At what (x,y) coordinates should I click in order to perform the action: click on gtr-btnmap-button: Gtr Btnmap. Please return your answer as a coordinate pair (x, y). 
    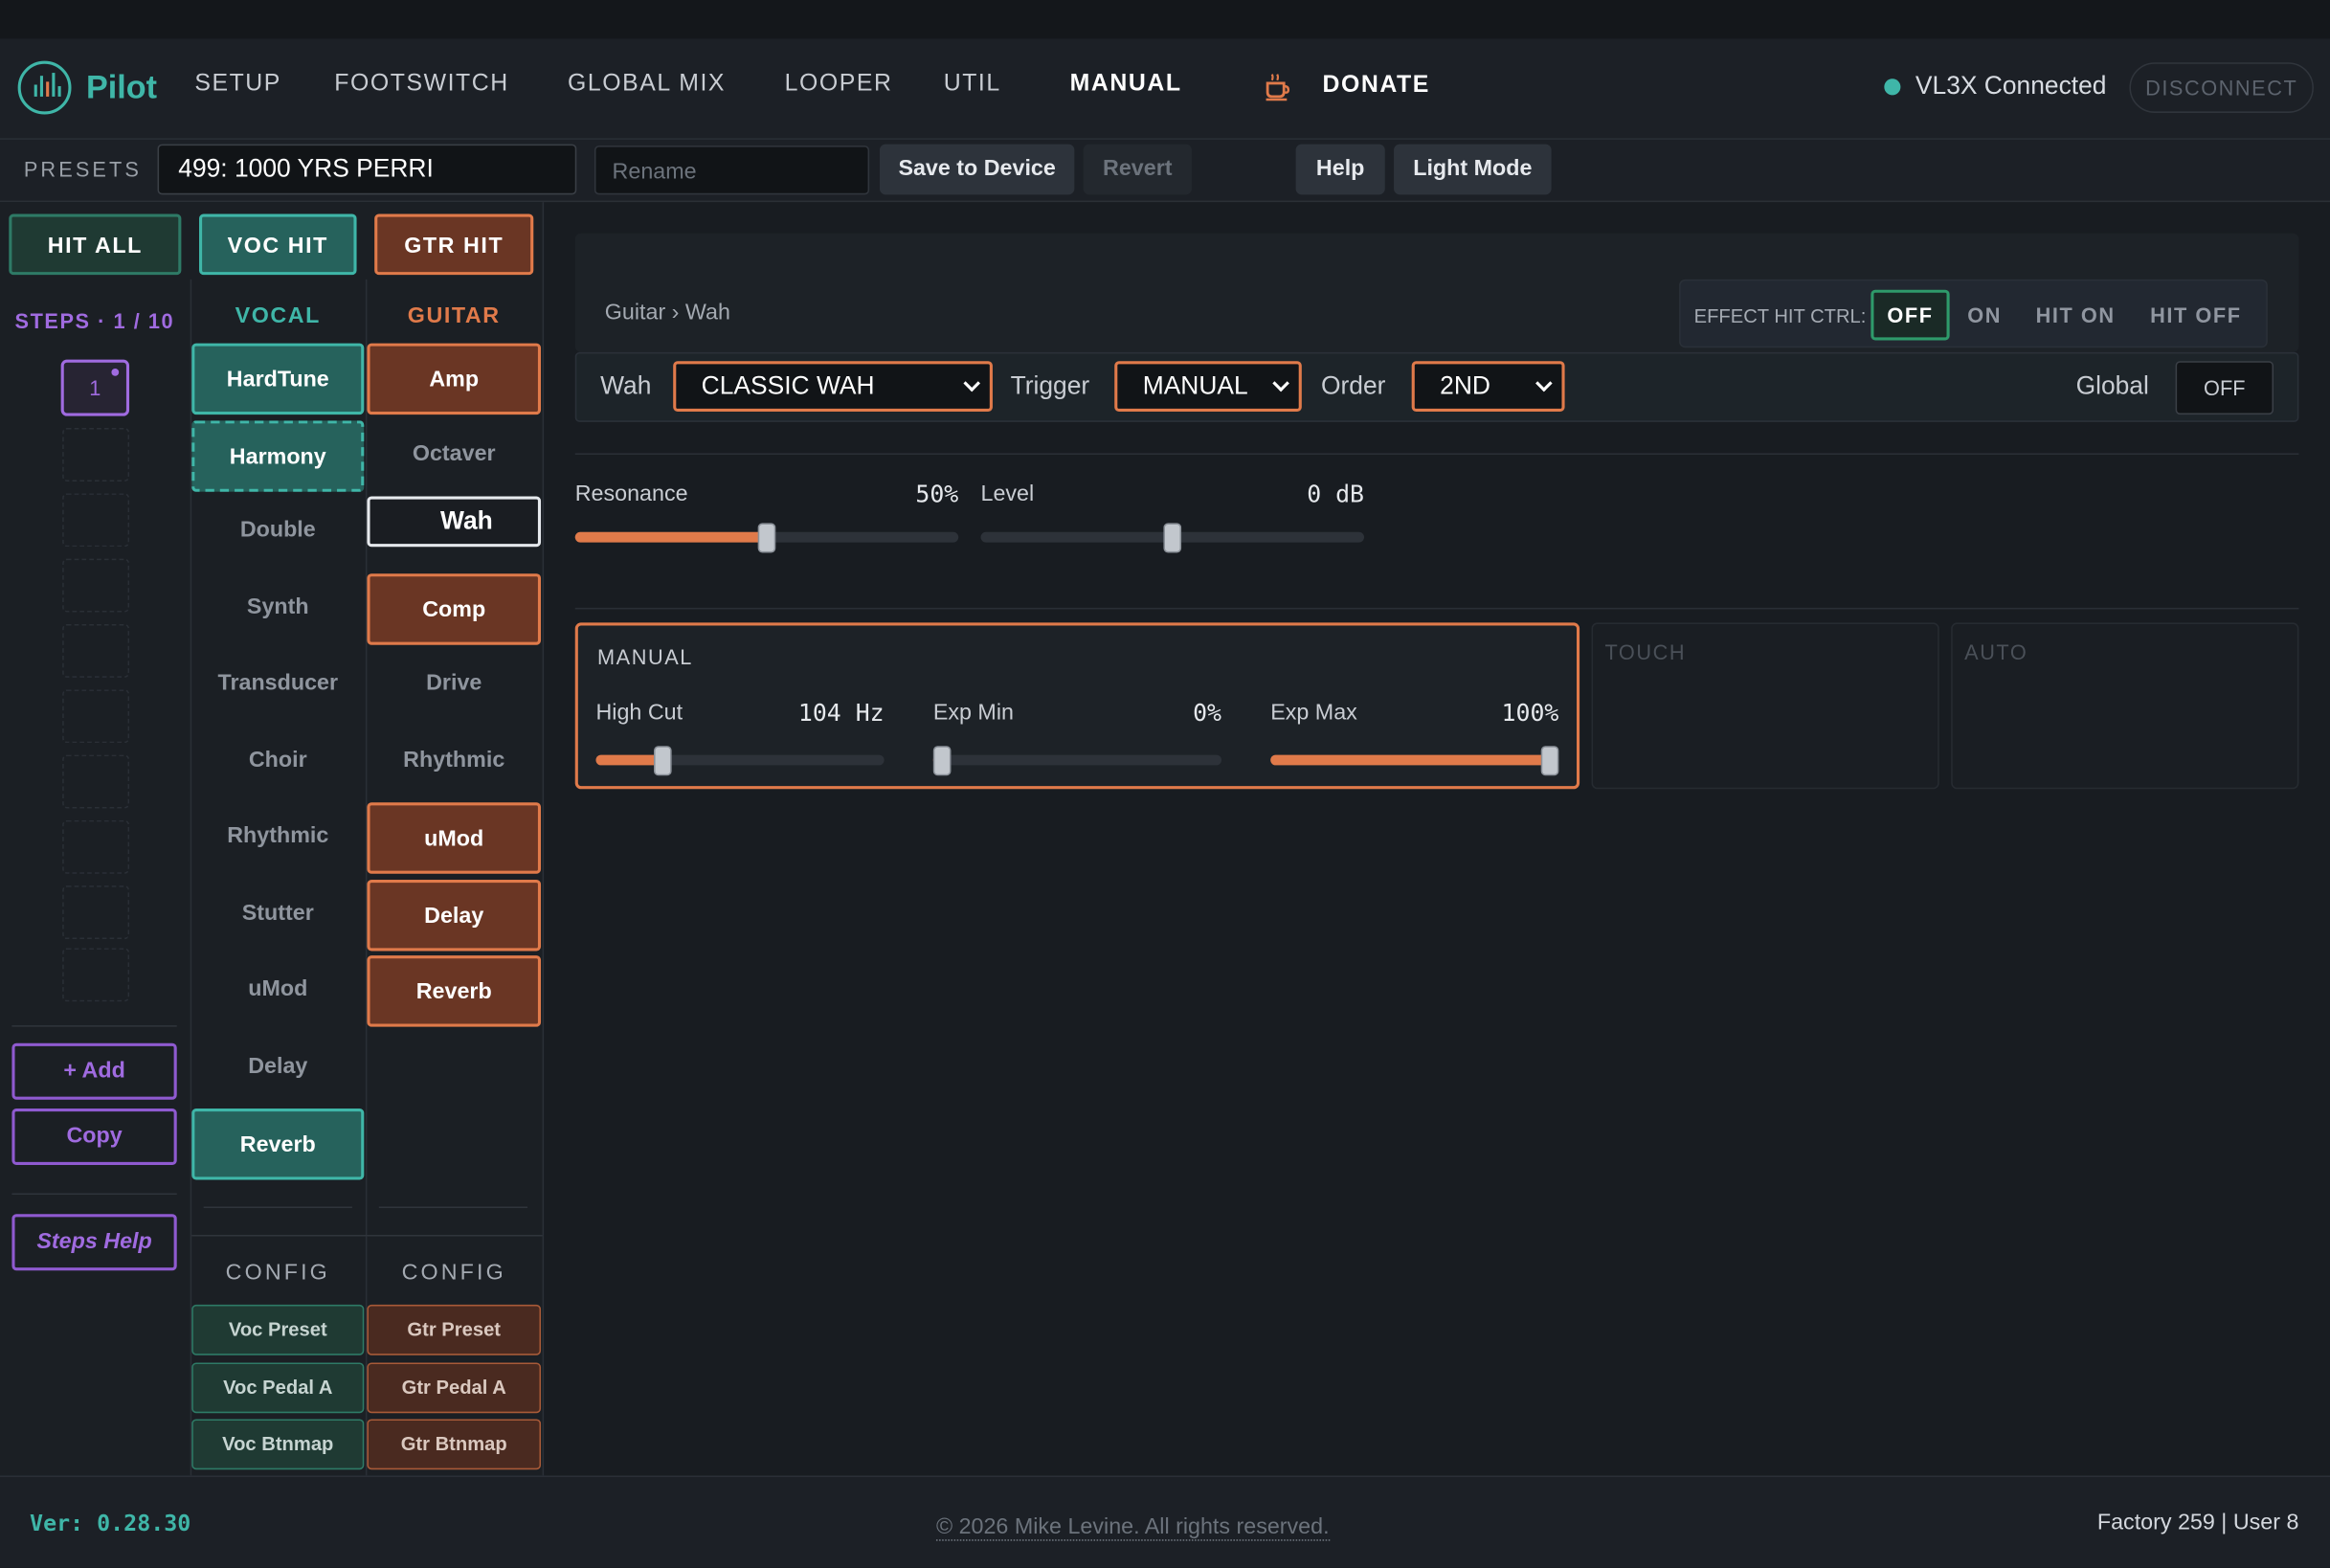
    Looking at the image, I should click on (455, 1445).